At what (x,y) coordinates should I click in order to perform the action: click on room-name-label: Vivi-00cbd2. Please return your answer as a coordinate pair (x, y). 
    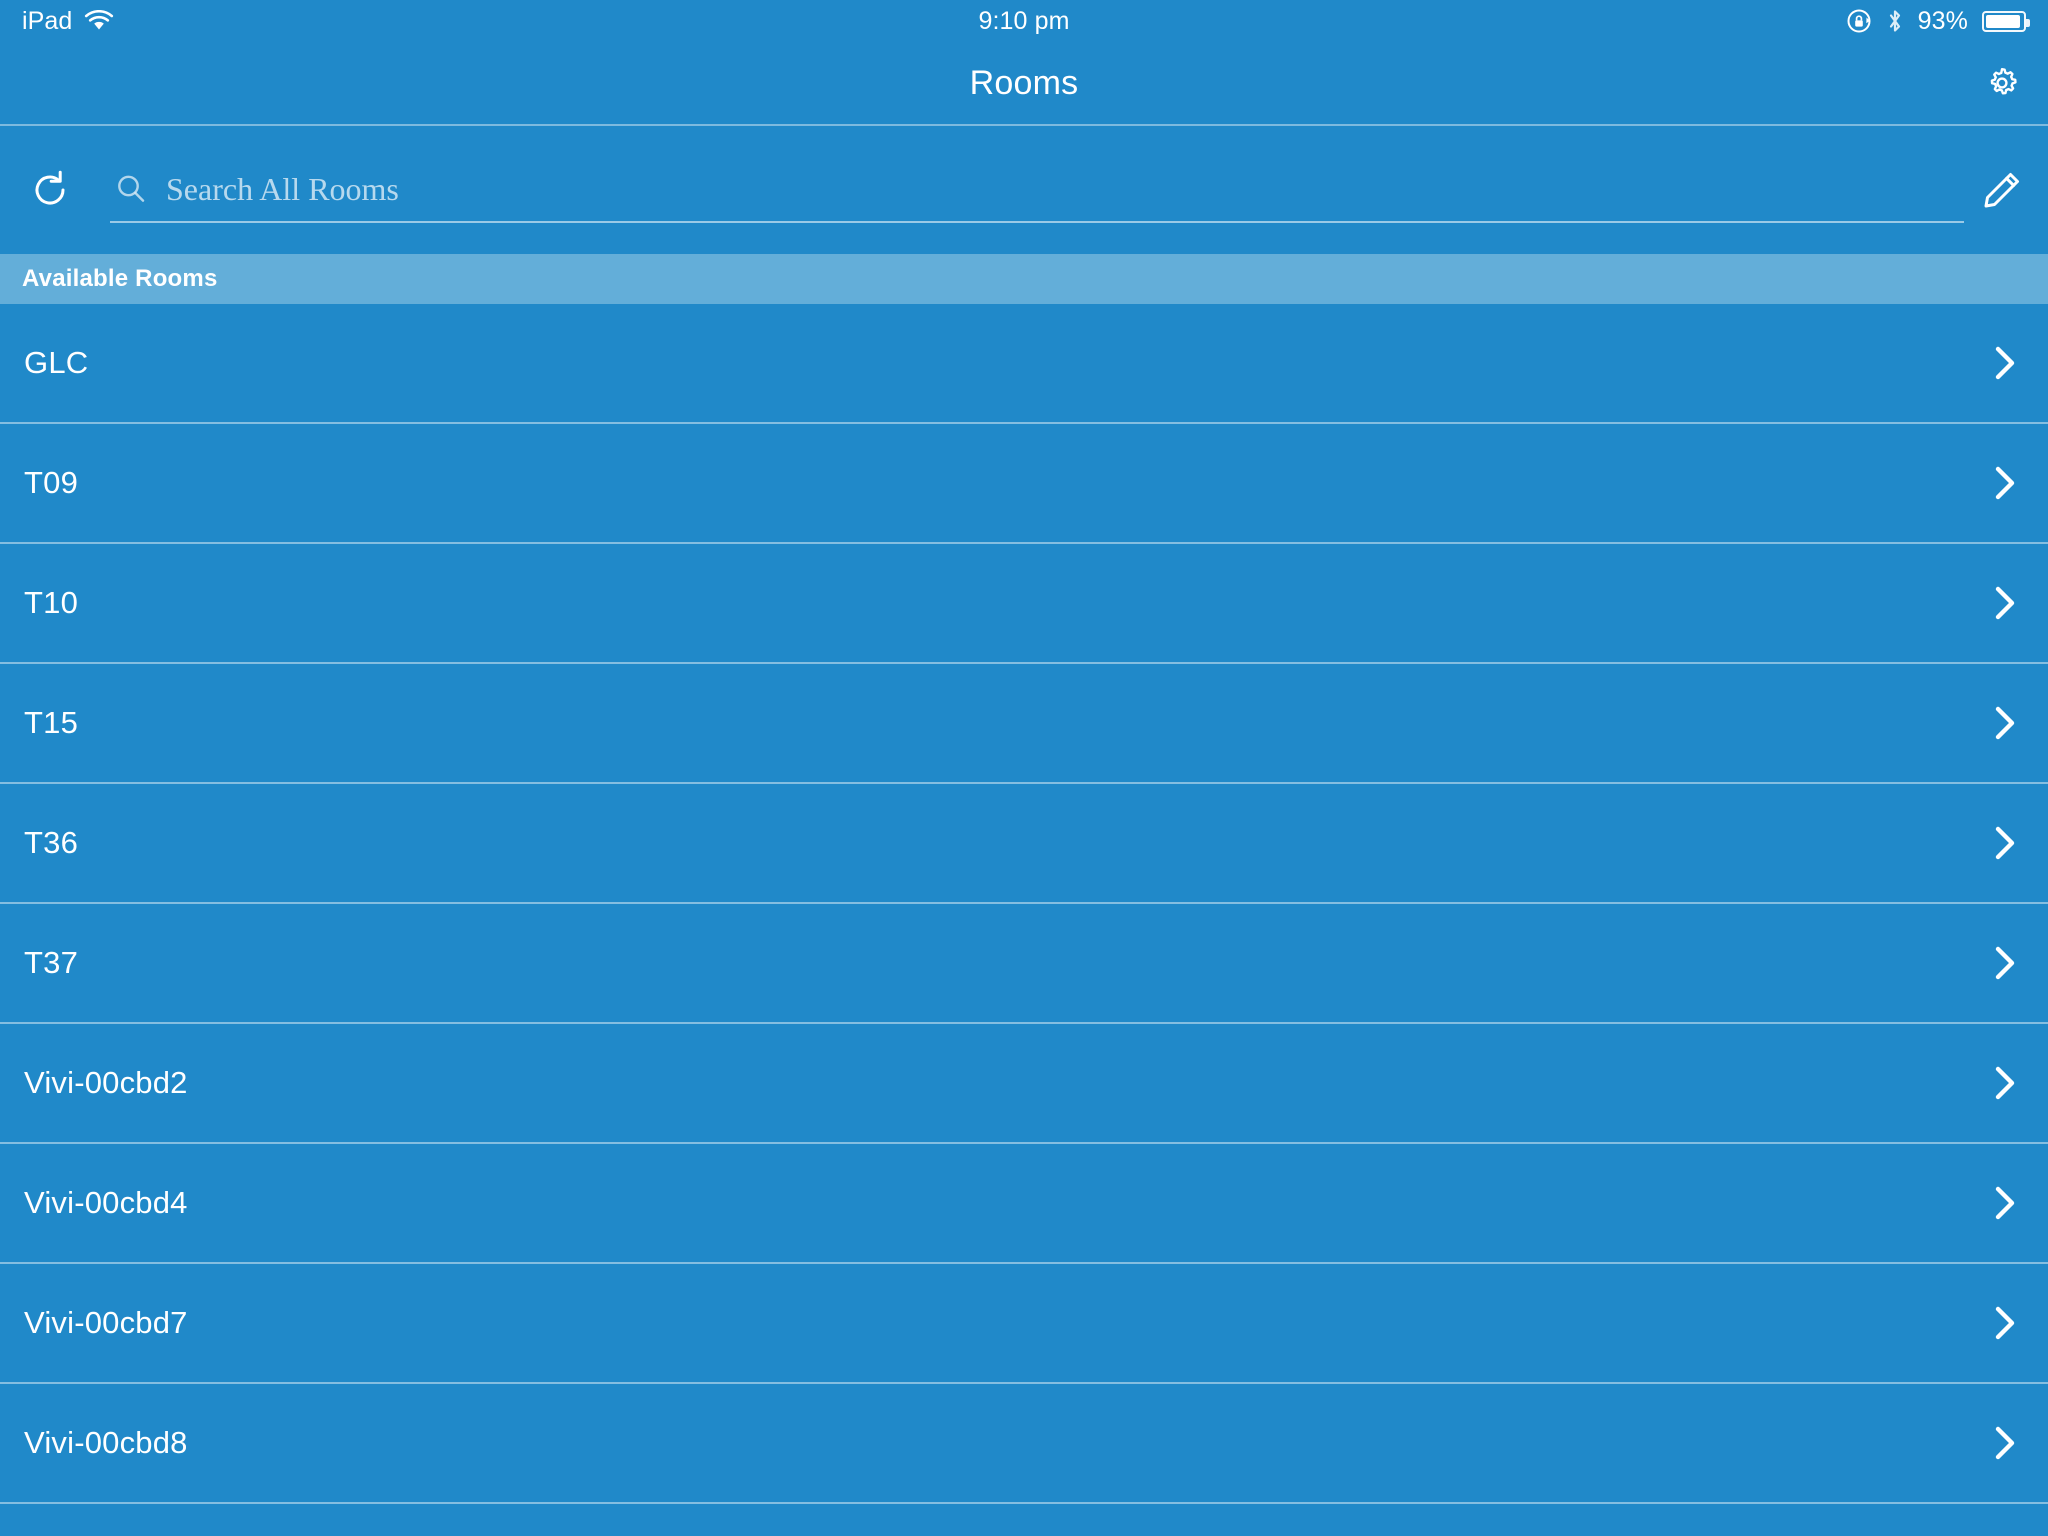
    Looking at the image, I should click on (106, 1082).